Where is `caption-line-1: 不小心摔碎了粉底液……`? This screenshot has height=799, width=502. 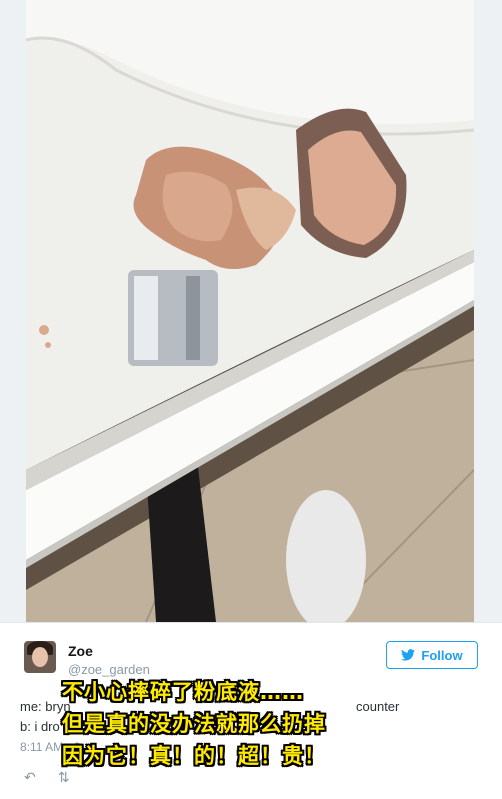 caption-line-1: 不小心摔碎了粉底液…… is located at coordinates (183, 692).